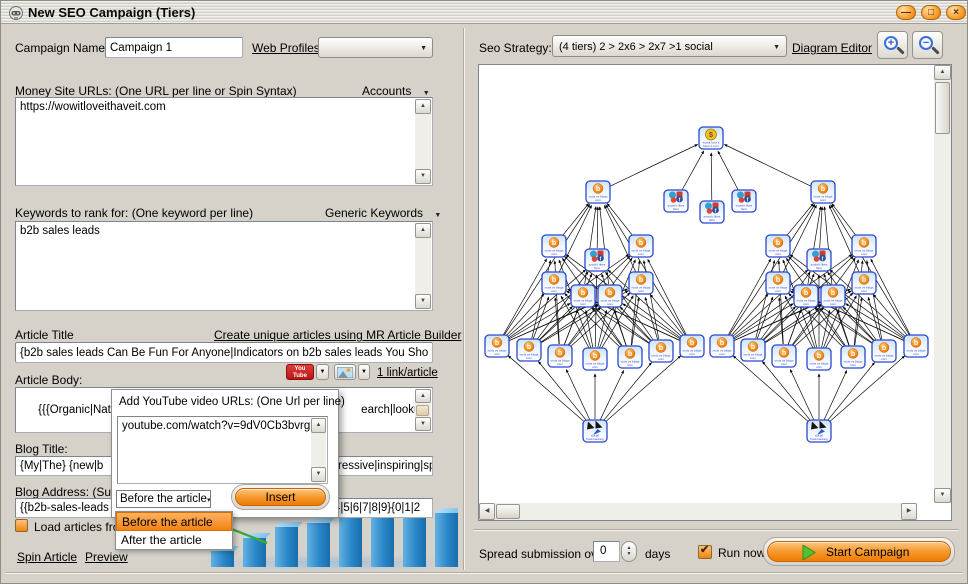 The width and height of the screenshot is (968, 584). What do you see at coordinates (174, 540) in the screenshot?
I see `menu-item-after-article: After the article` at bounding box center [174, 540].